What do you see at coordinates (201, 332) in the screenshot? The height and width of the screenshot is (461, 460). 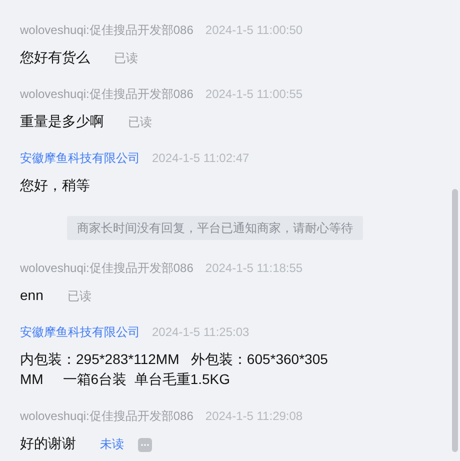 I see `timestamp: 2024-1-5 11:25:03` at bounding box center [201, 332].